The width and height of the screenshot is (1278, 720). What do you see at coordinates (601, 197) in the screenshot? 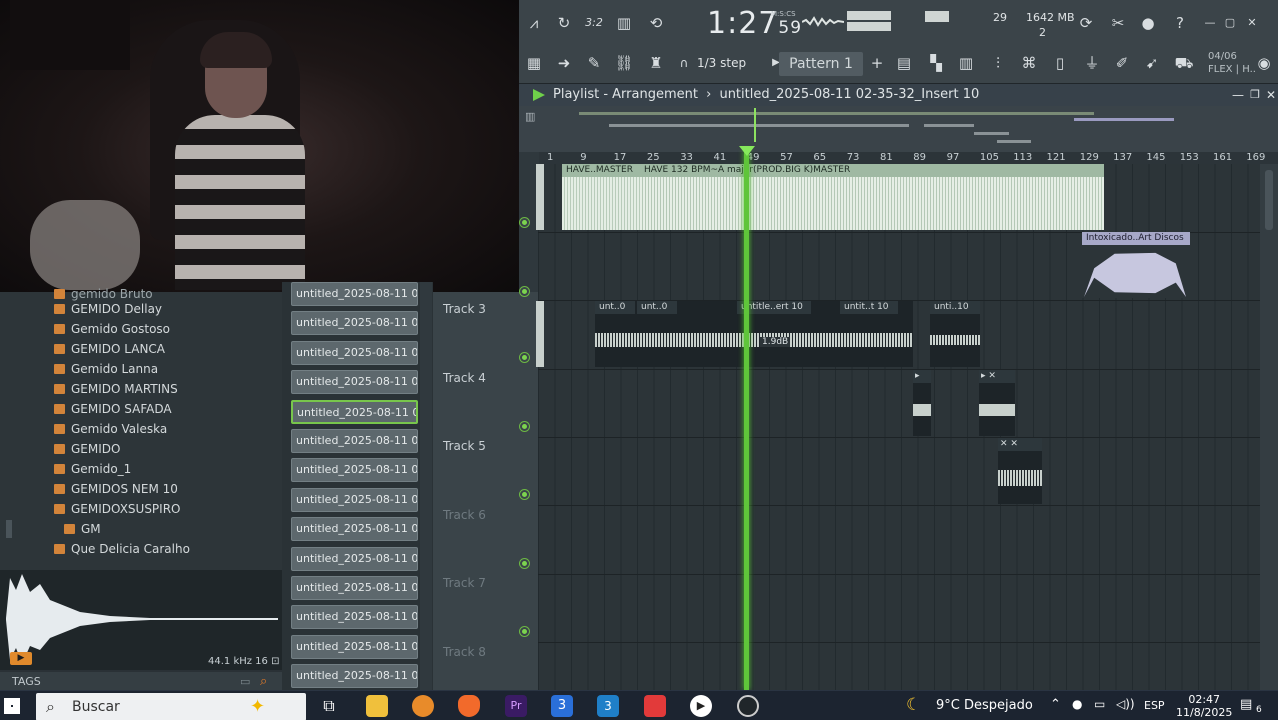
I see `audio-clip-have-master: HAVE..MASTER` at bounding box center [601, 197].